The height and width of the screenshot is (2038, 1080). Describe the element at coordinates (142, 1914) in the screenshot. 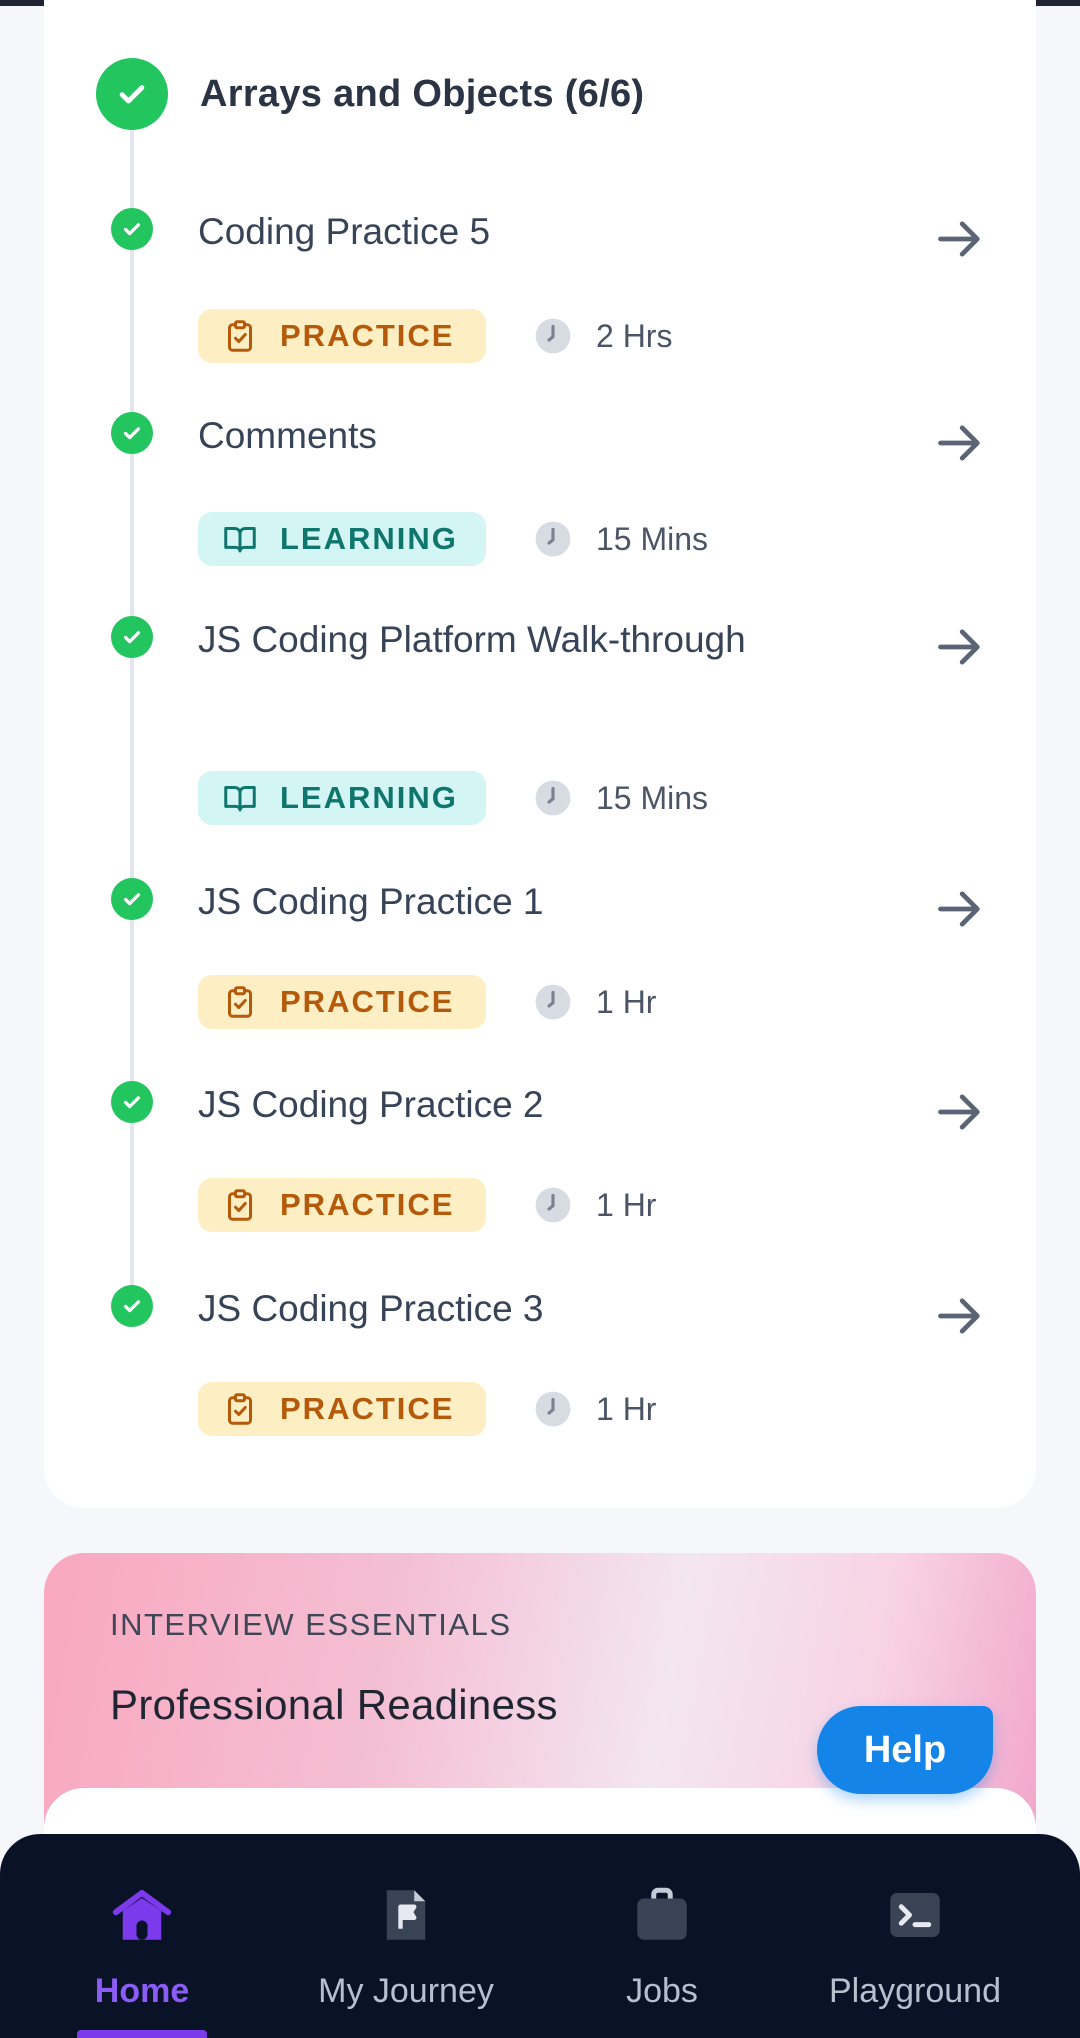

I see `home-icon` at that location.